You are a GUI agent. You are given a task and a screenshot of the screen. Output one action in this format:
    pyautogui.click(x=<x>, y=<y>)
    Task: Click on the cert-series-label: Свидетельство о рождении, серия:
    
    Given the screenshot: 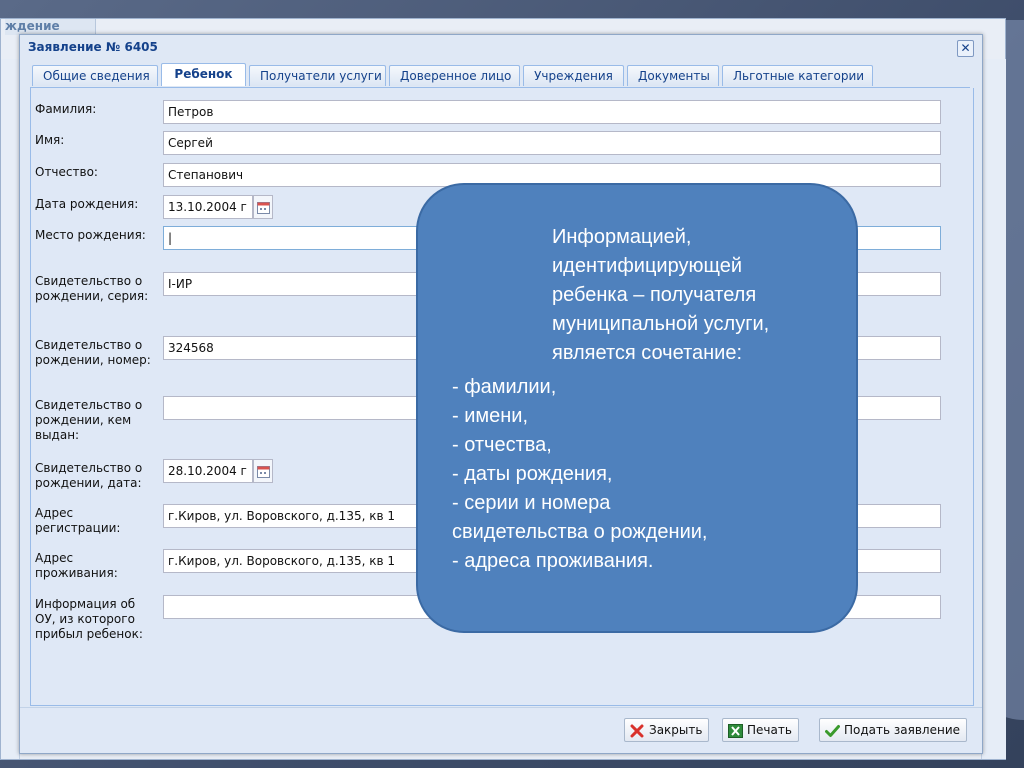 What is the action you would take?
    pyautogui.click(x=92, y=288)
    